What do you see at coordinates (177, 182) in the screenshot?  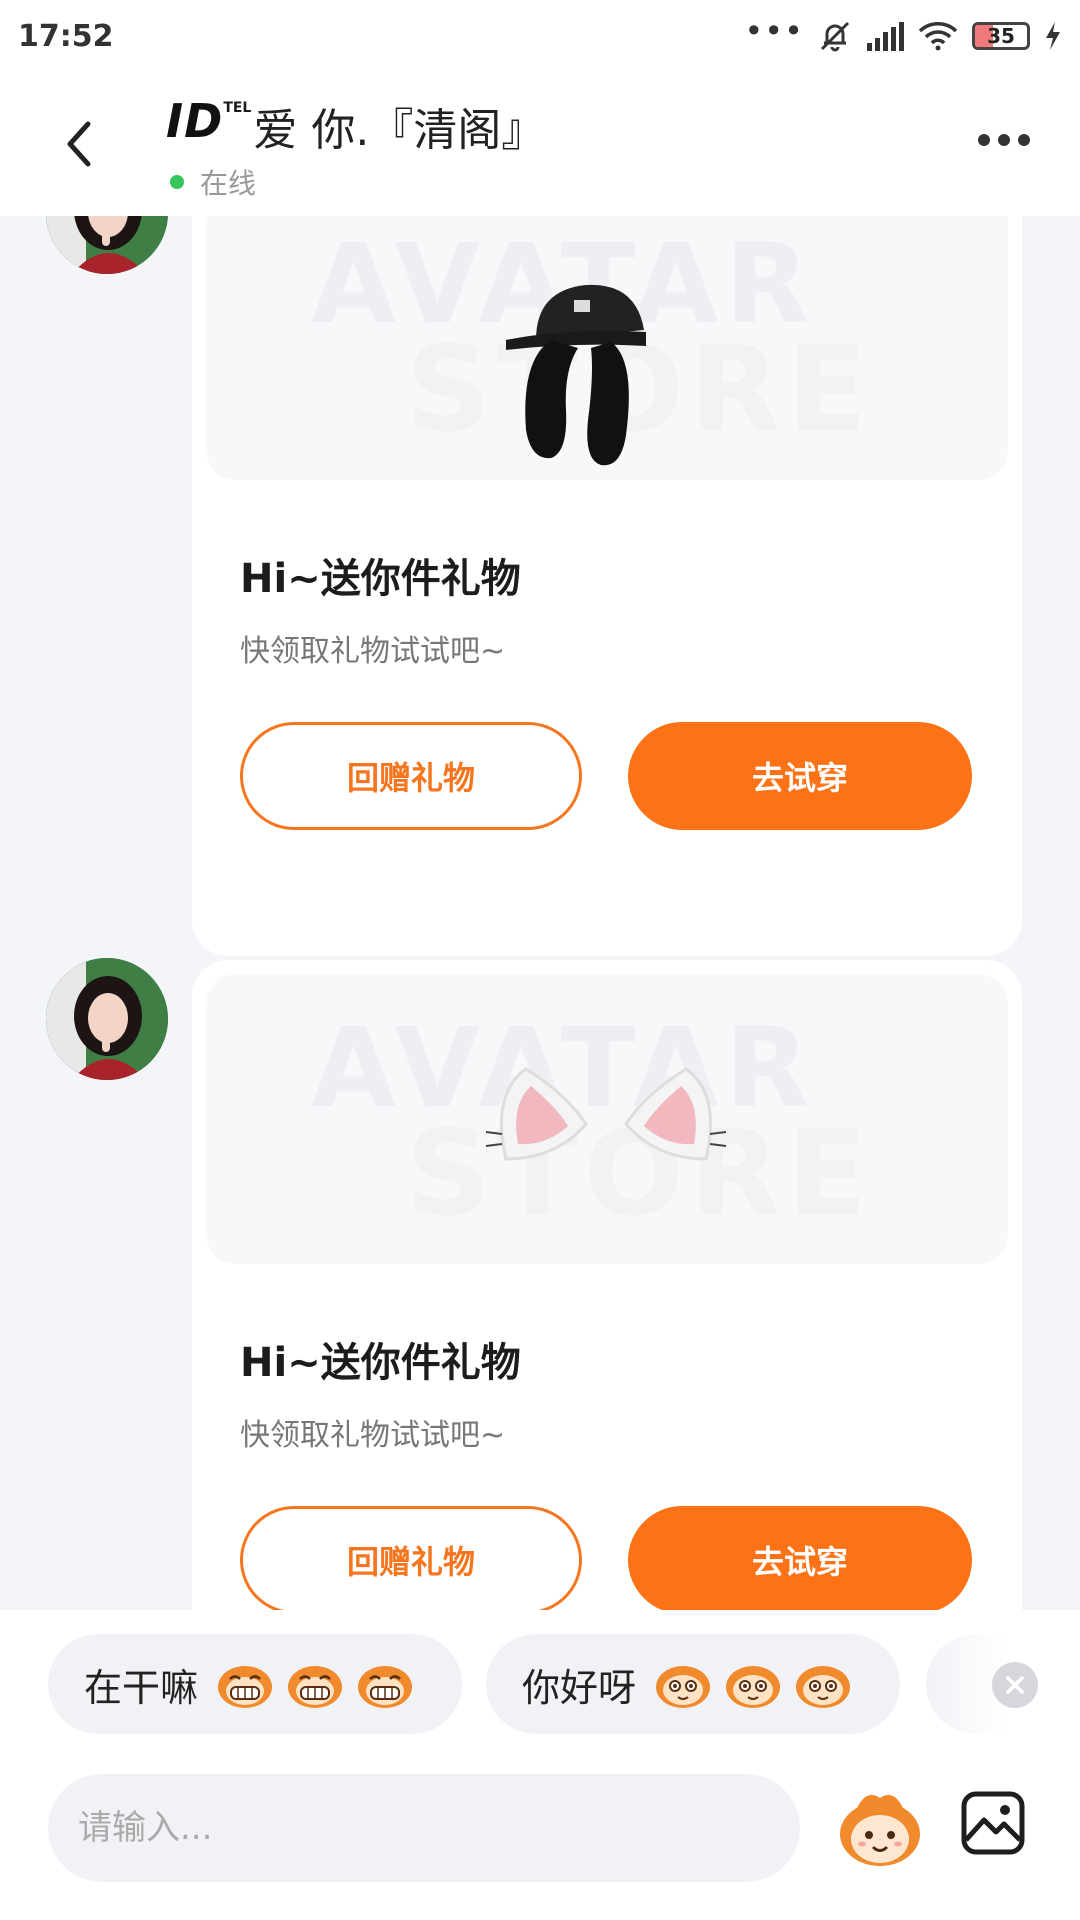 I see `online-dot-icon` at bounding box center [177, 182].